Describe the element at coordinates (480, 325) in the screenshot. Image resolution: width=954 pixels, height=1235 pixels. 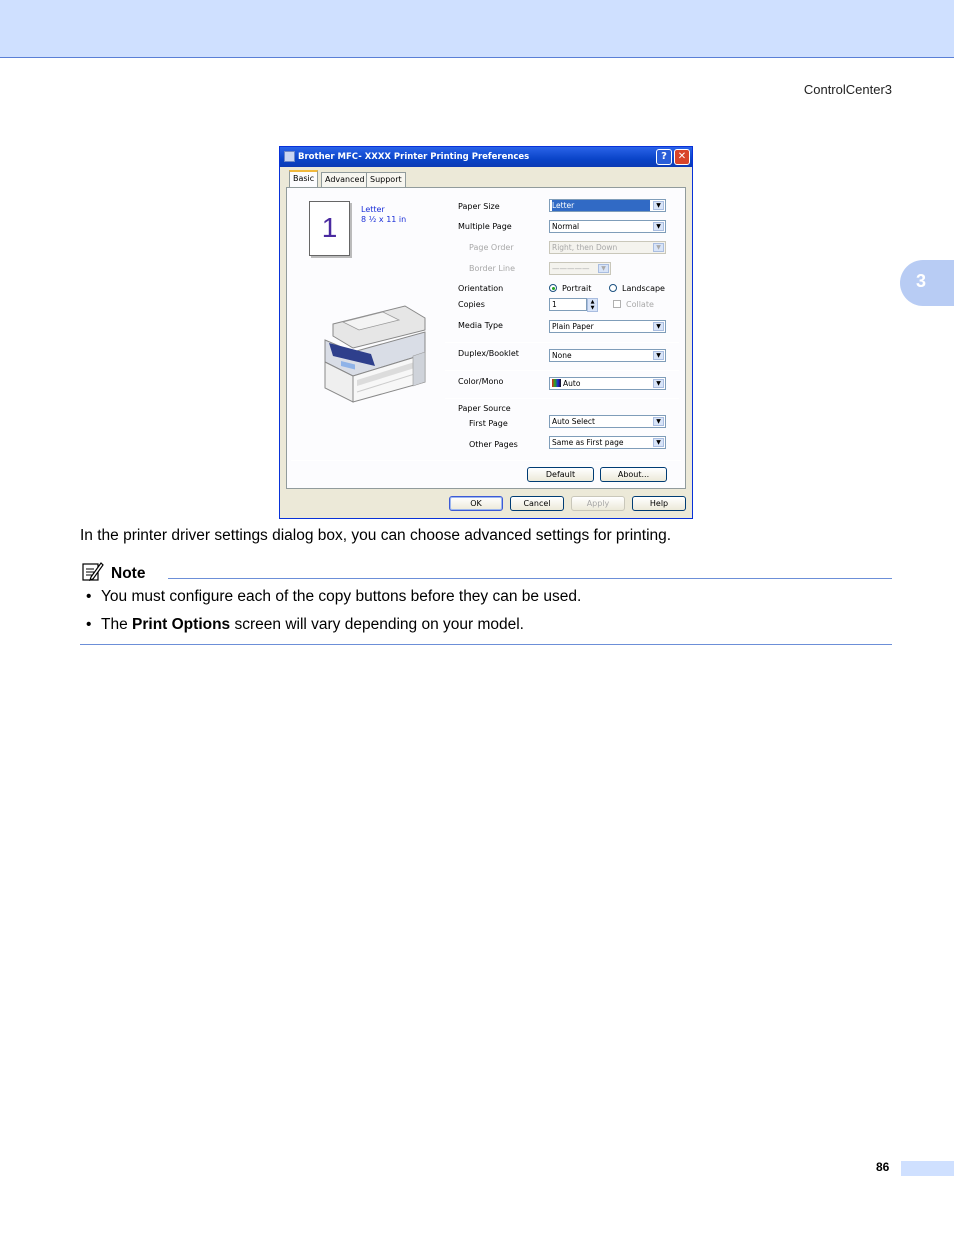
I see `media-type-label: Media Type` at that location.